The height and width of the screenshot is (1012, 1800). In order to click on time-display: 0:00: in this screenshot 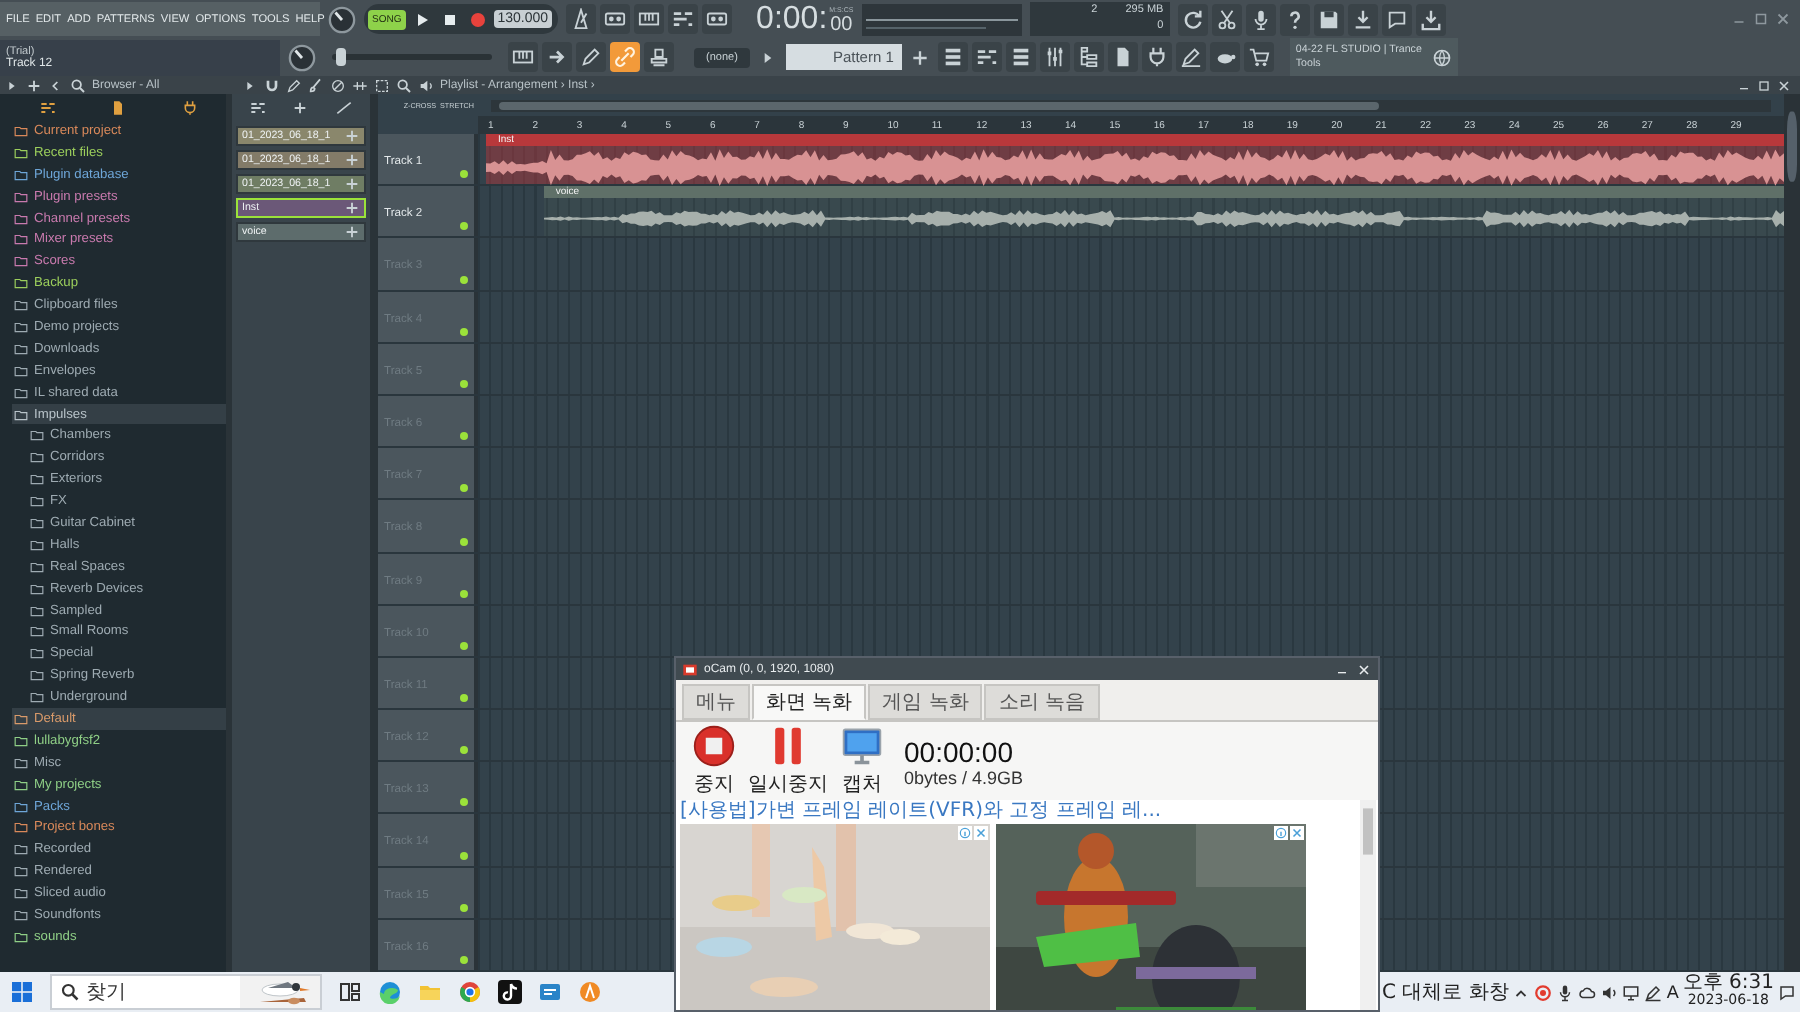, I will do `click(792, 19)`.